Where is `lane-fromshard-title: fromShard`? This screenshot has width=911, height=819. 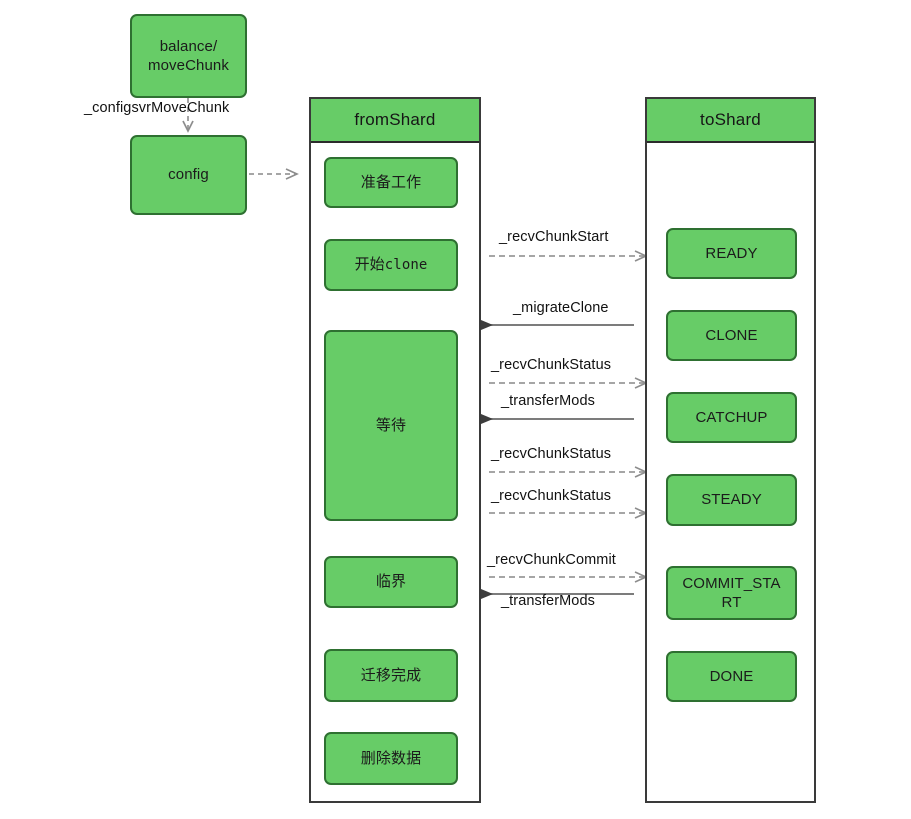
lane-fromshard-title: fromShard is located at coordinates (395, 121).